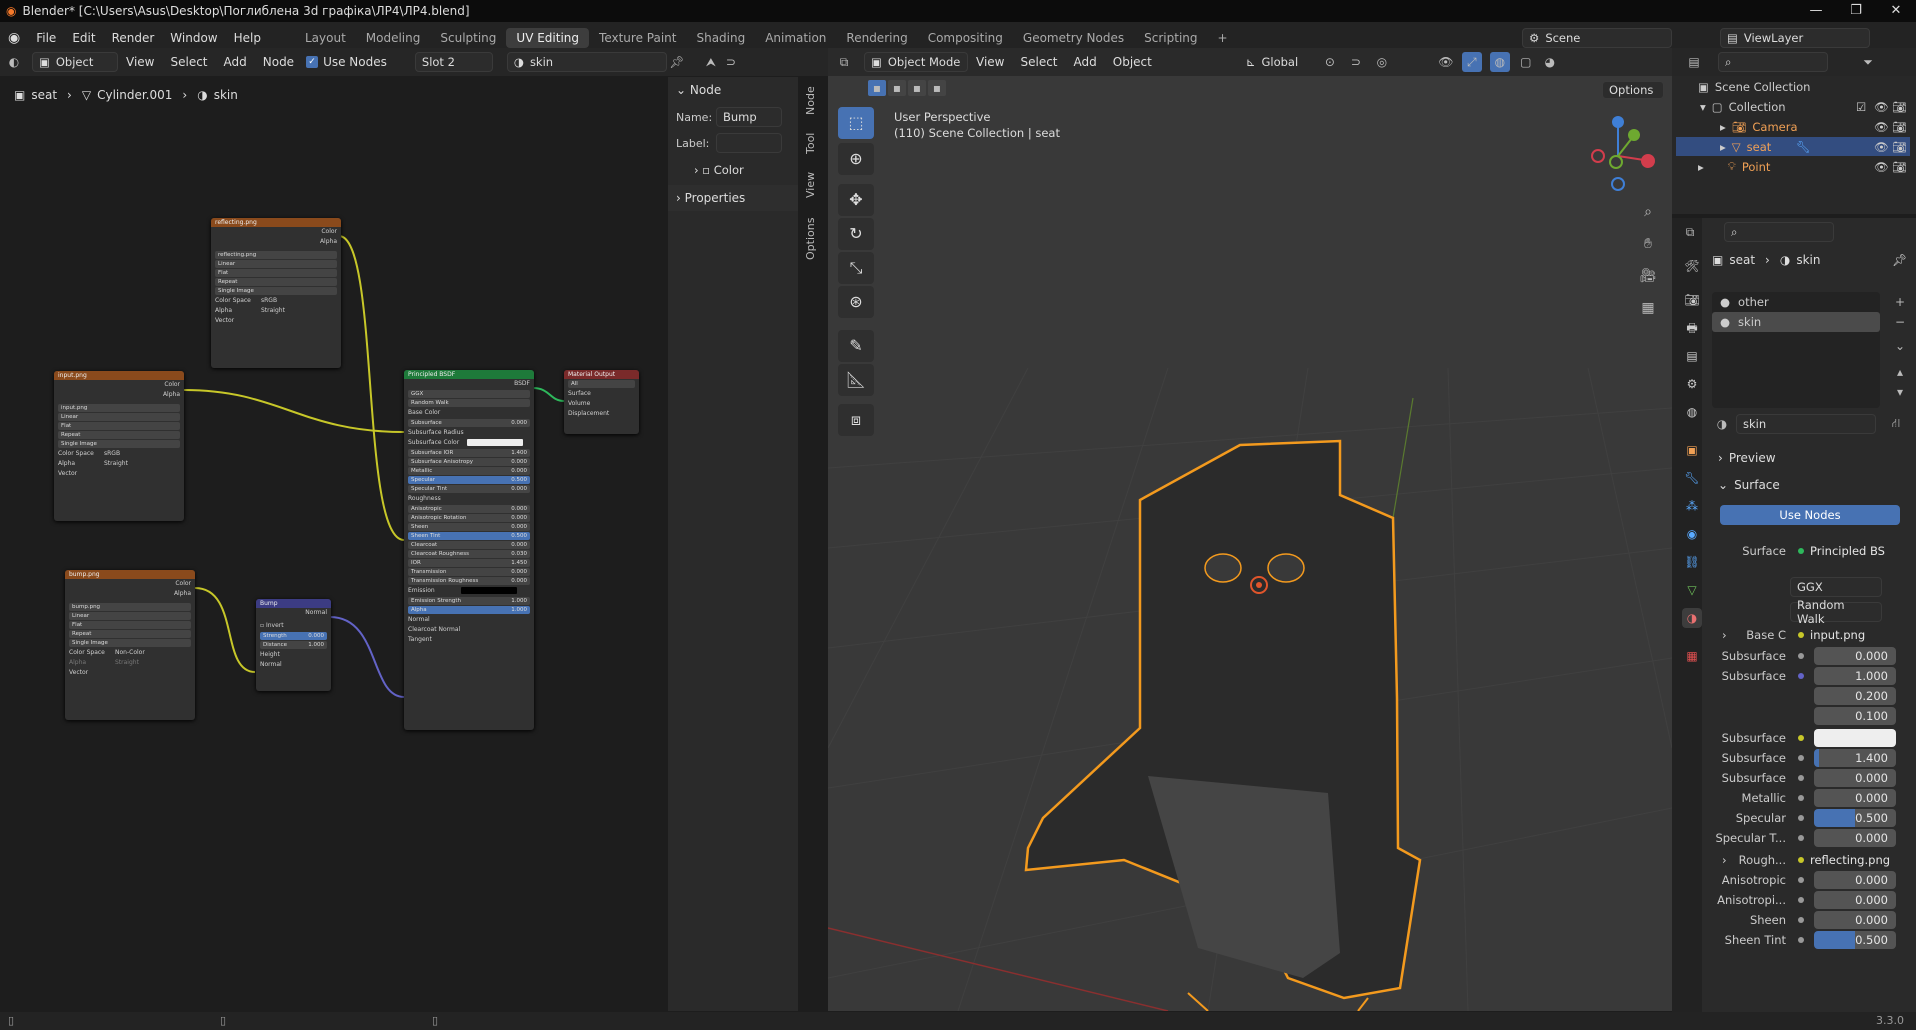 The height and width of the screenshot is (1030, 1916). What do you see at coordinates (469, 374) in the screenshot?
I see `node-header: Principled BSDF` at bounding box center [469, 374].